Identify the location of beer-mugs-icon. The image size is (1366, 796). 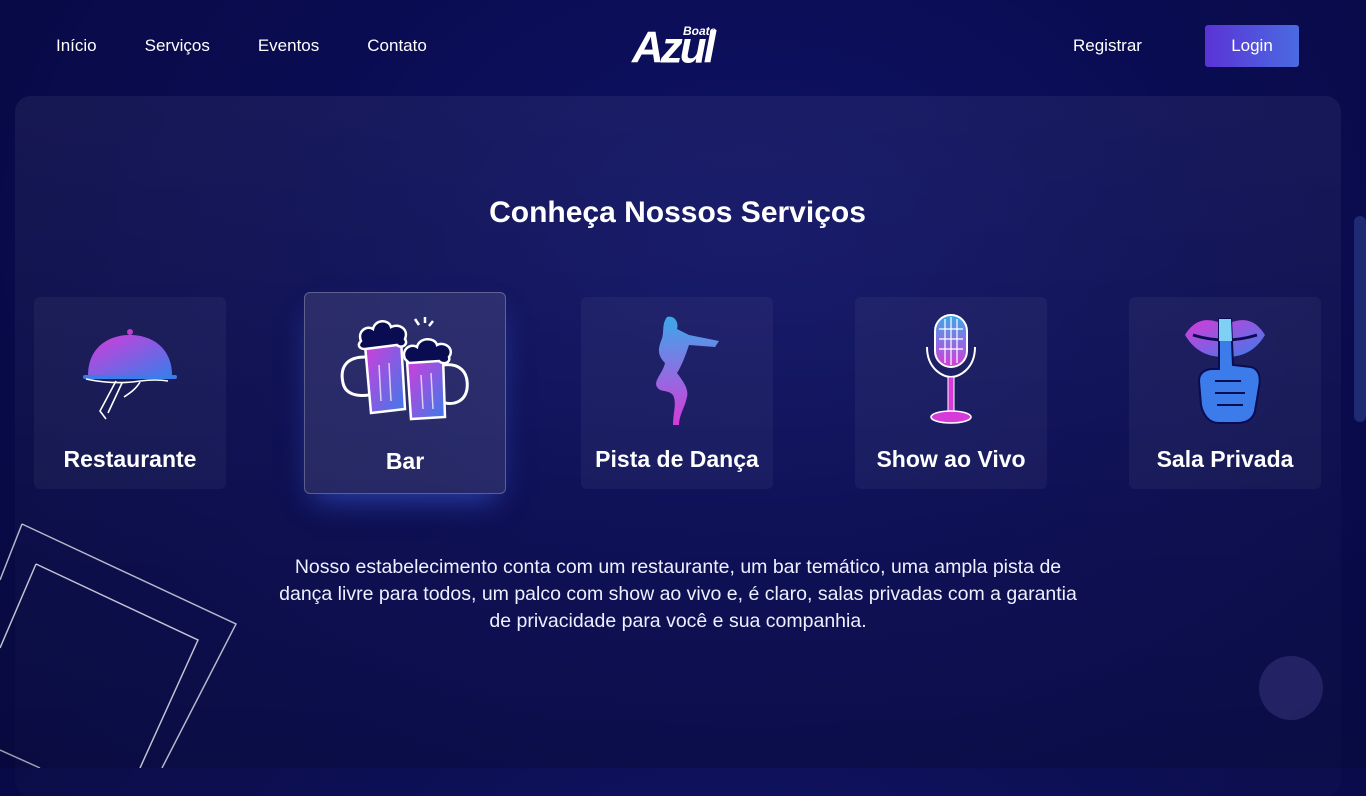
(404, 369).